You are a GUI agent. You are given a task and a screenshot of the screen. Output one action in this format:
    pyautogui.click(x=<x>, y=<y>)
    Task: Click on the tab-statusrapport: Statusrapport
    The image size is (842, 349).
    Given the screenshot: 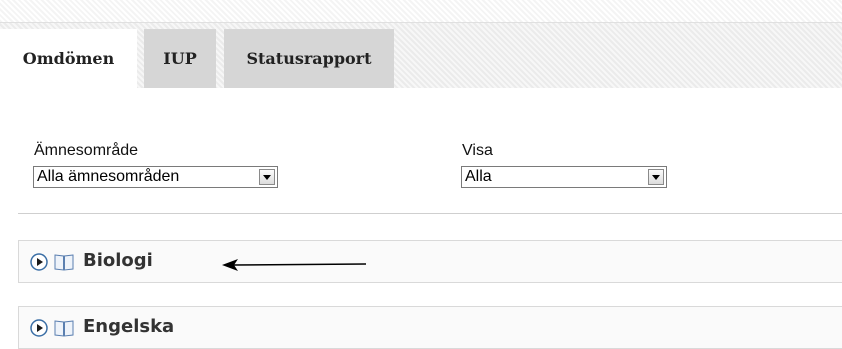 What is the action you would take?
    pyautogui.click(x=309, y=58)
    